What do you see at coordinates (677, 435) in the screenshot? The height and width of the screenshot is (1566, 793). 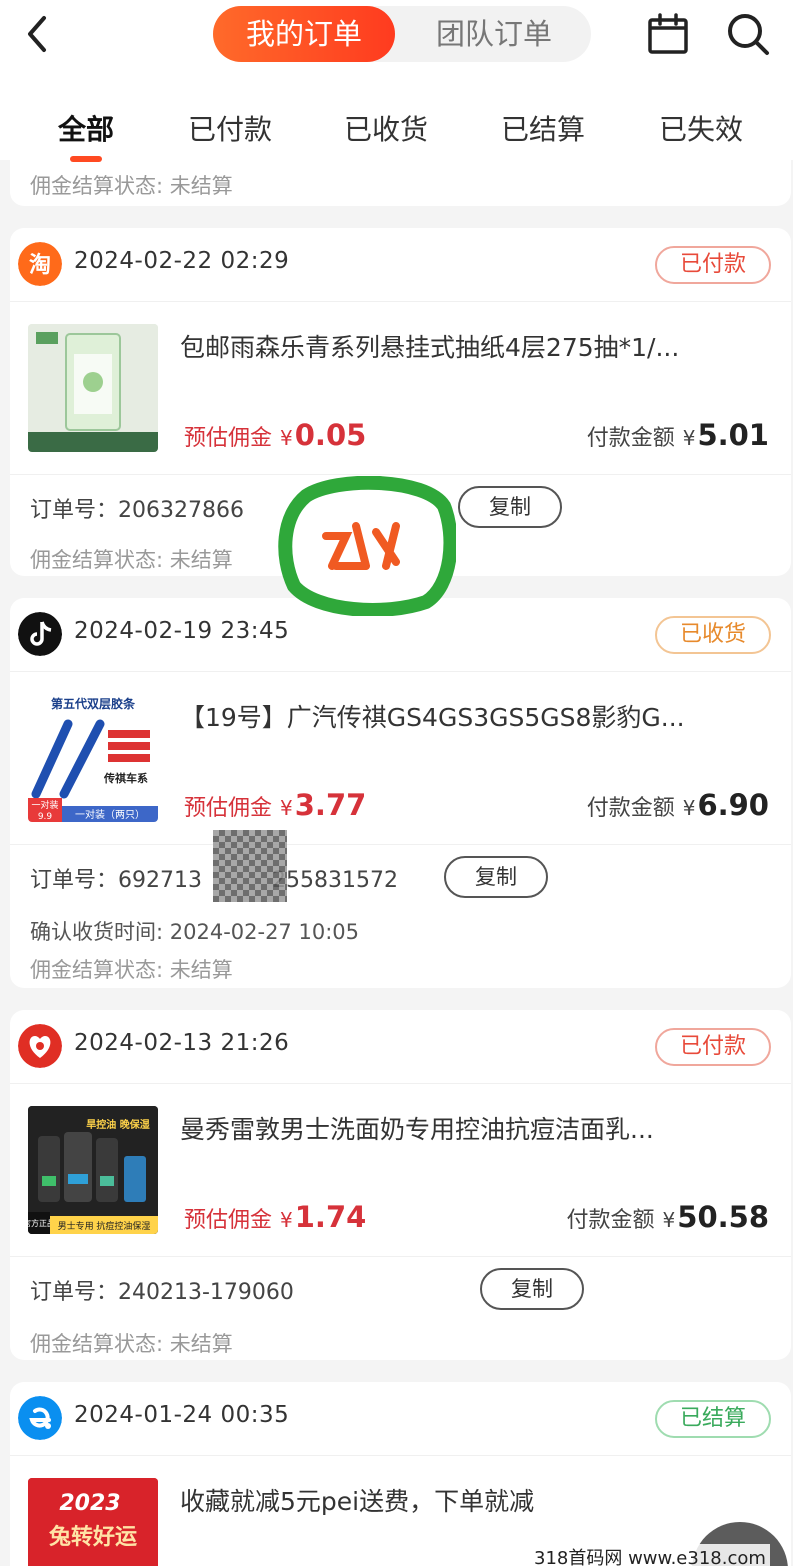 I see `payment-amount: 付款金额 ¥5.01` at bounding box center [677, 435].